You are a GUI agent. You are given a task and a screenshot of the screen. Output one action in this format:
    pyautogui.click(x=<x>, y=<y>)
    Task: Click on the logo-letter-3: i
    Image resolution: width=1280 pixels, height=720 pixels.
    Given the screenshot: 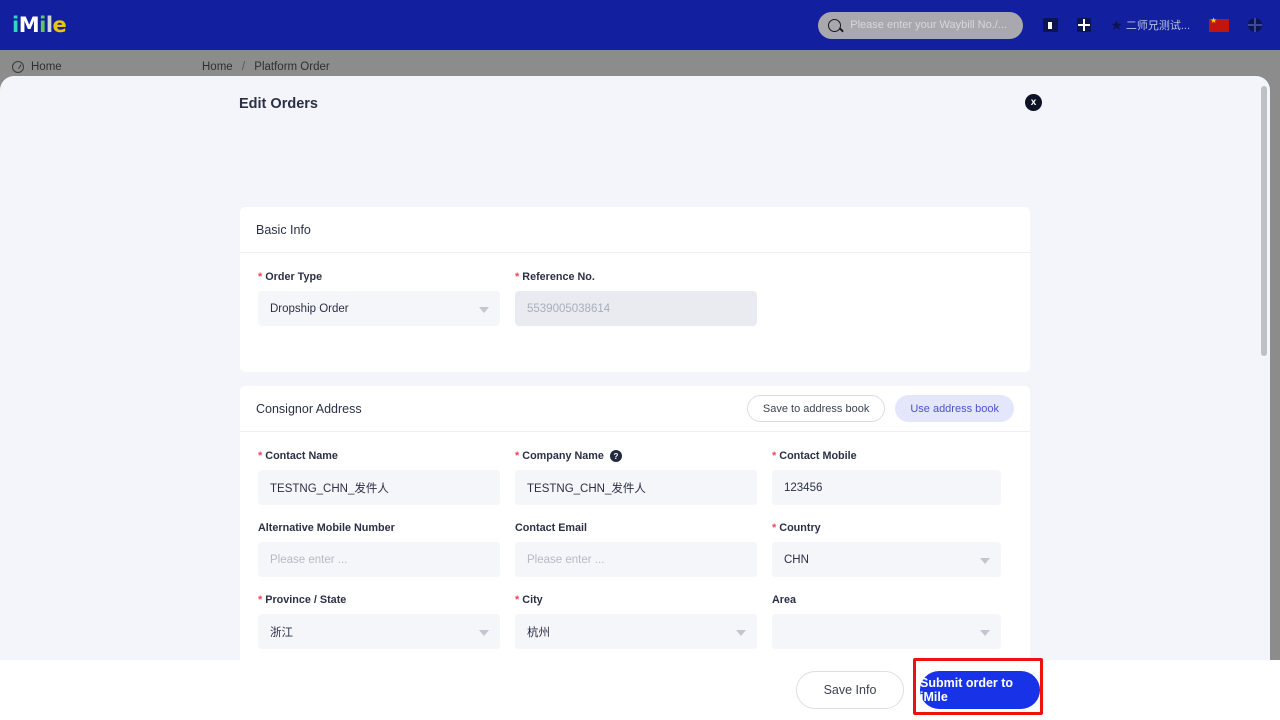 What is the action you would take?
    pyautogui.click(x=42, y=25)
    